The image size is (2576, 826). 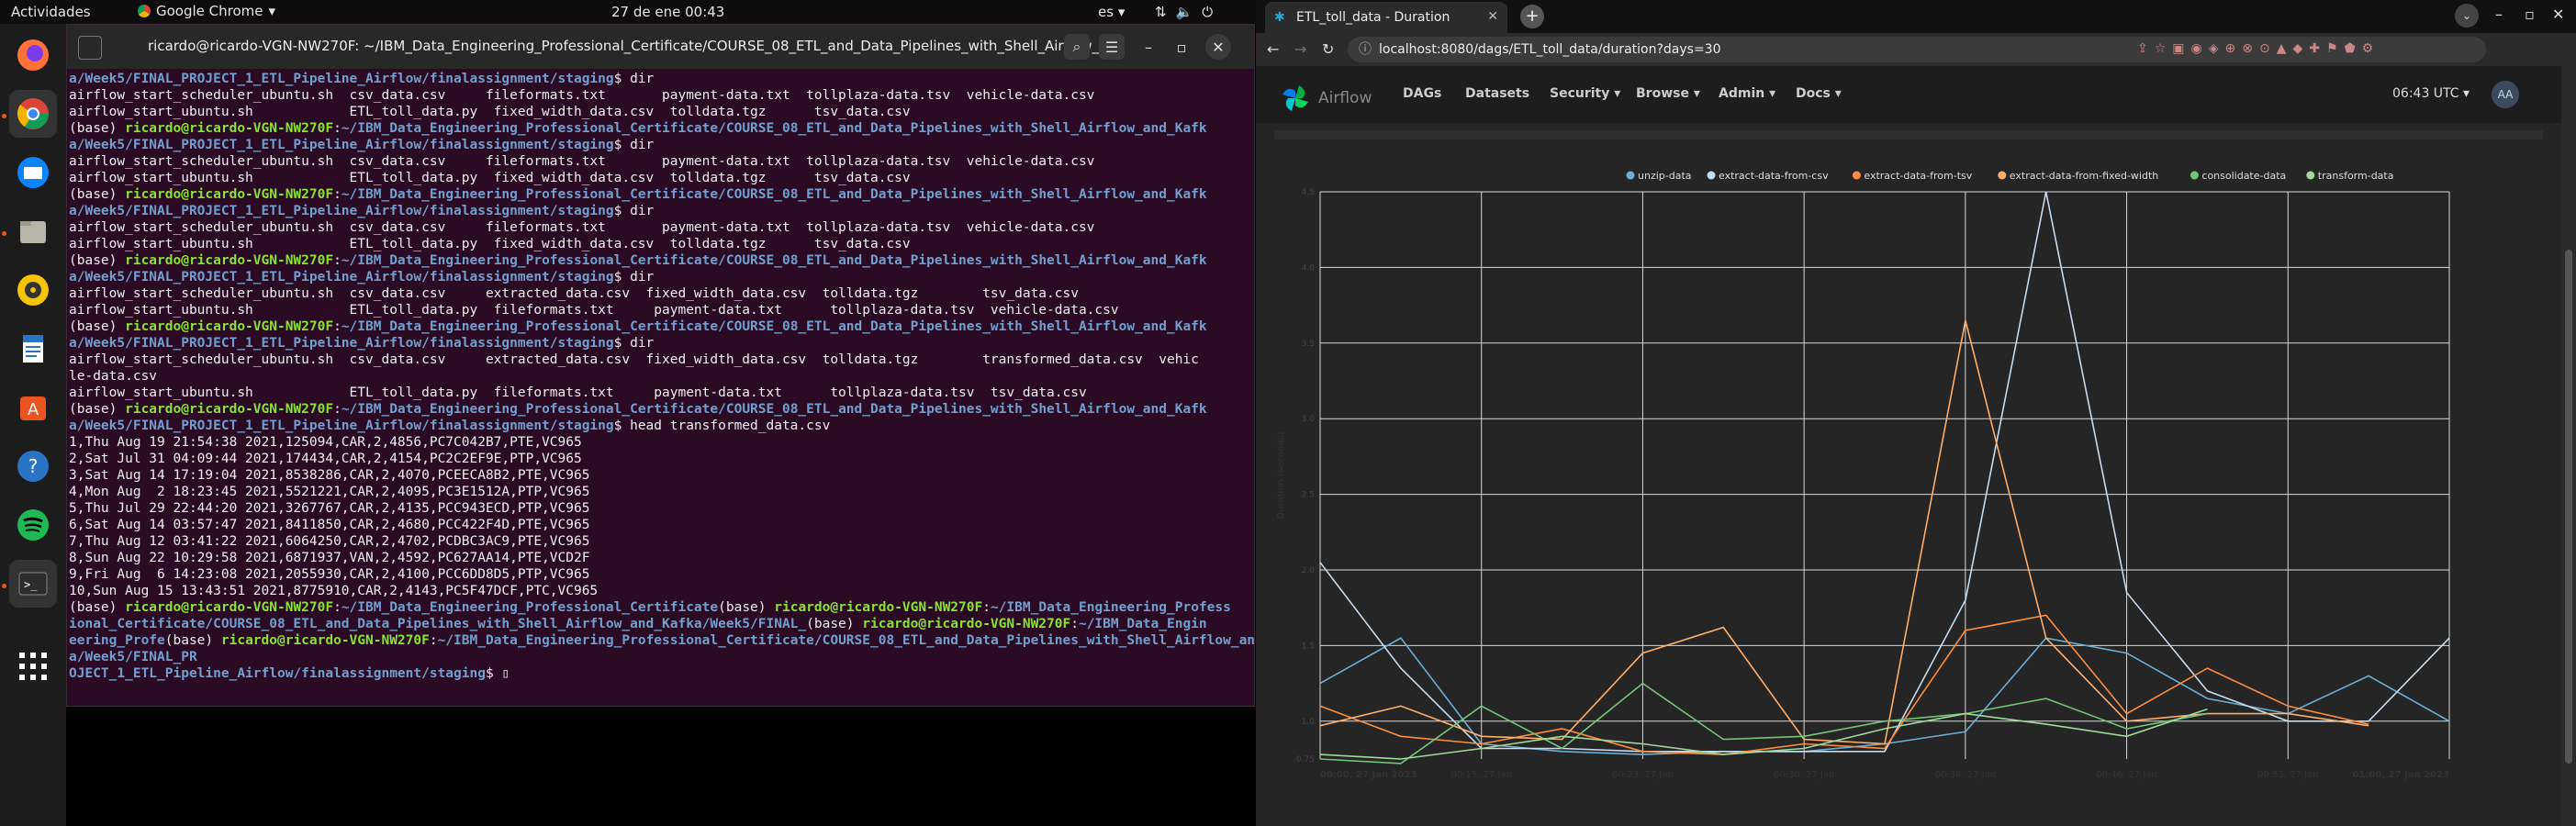 I want to click on svg-text: A, so click(x=33, y=409).